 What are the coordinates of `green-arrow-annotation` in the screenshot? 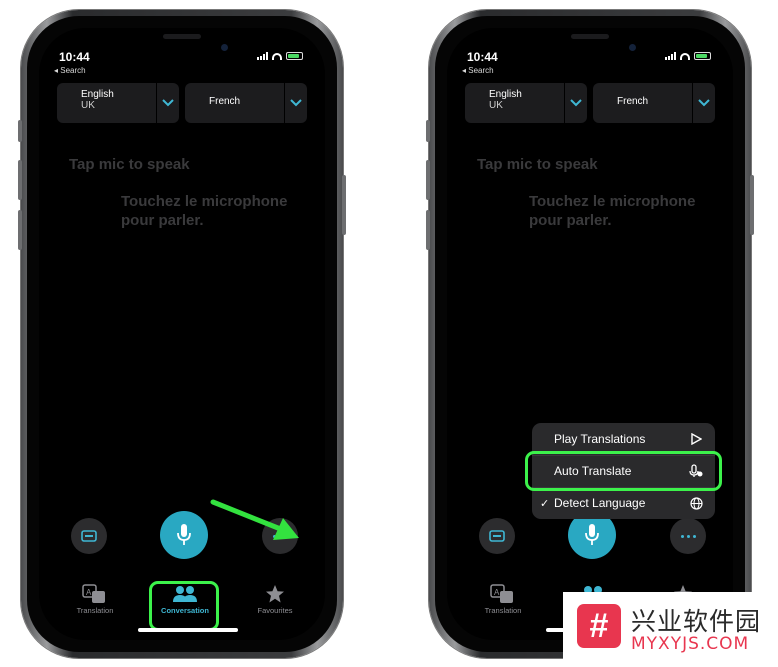 It's located at (254, 519).